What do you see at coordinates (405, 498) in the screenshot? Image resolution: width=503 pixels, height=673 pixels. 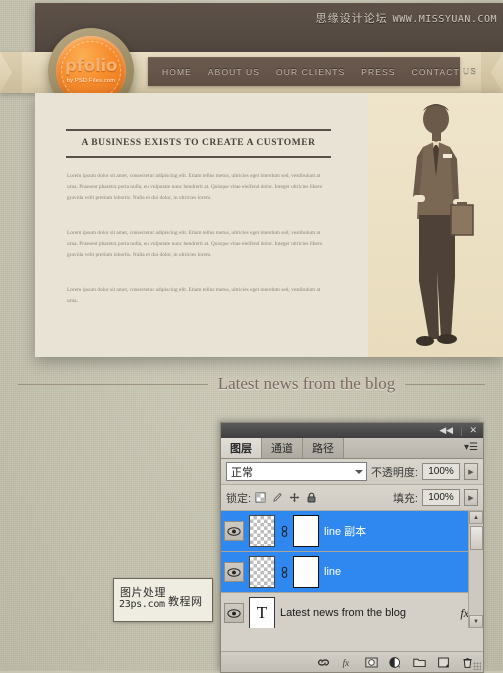 I see `fill-label: 填充:` at bounding box center [405, 498].